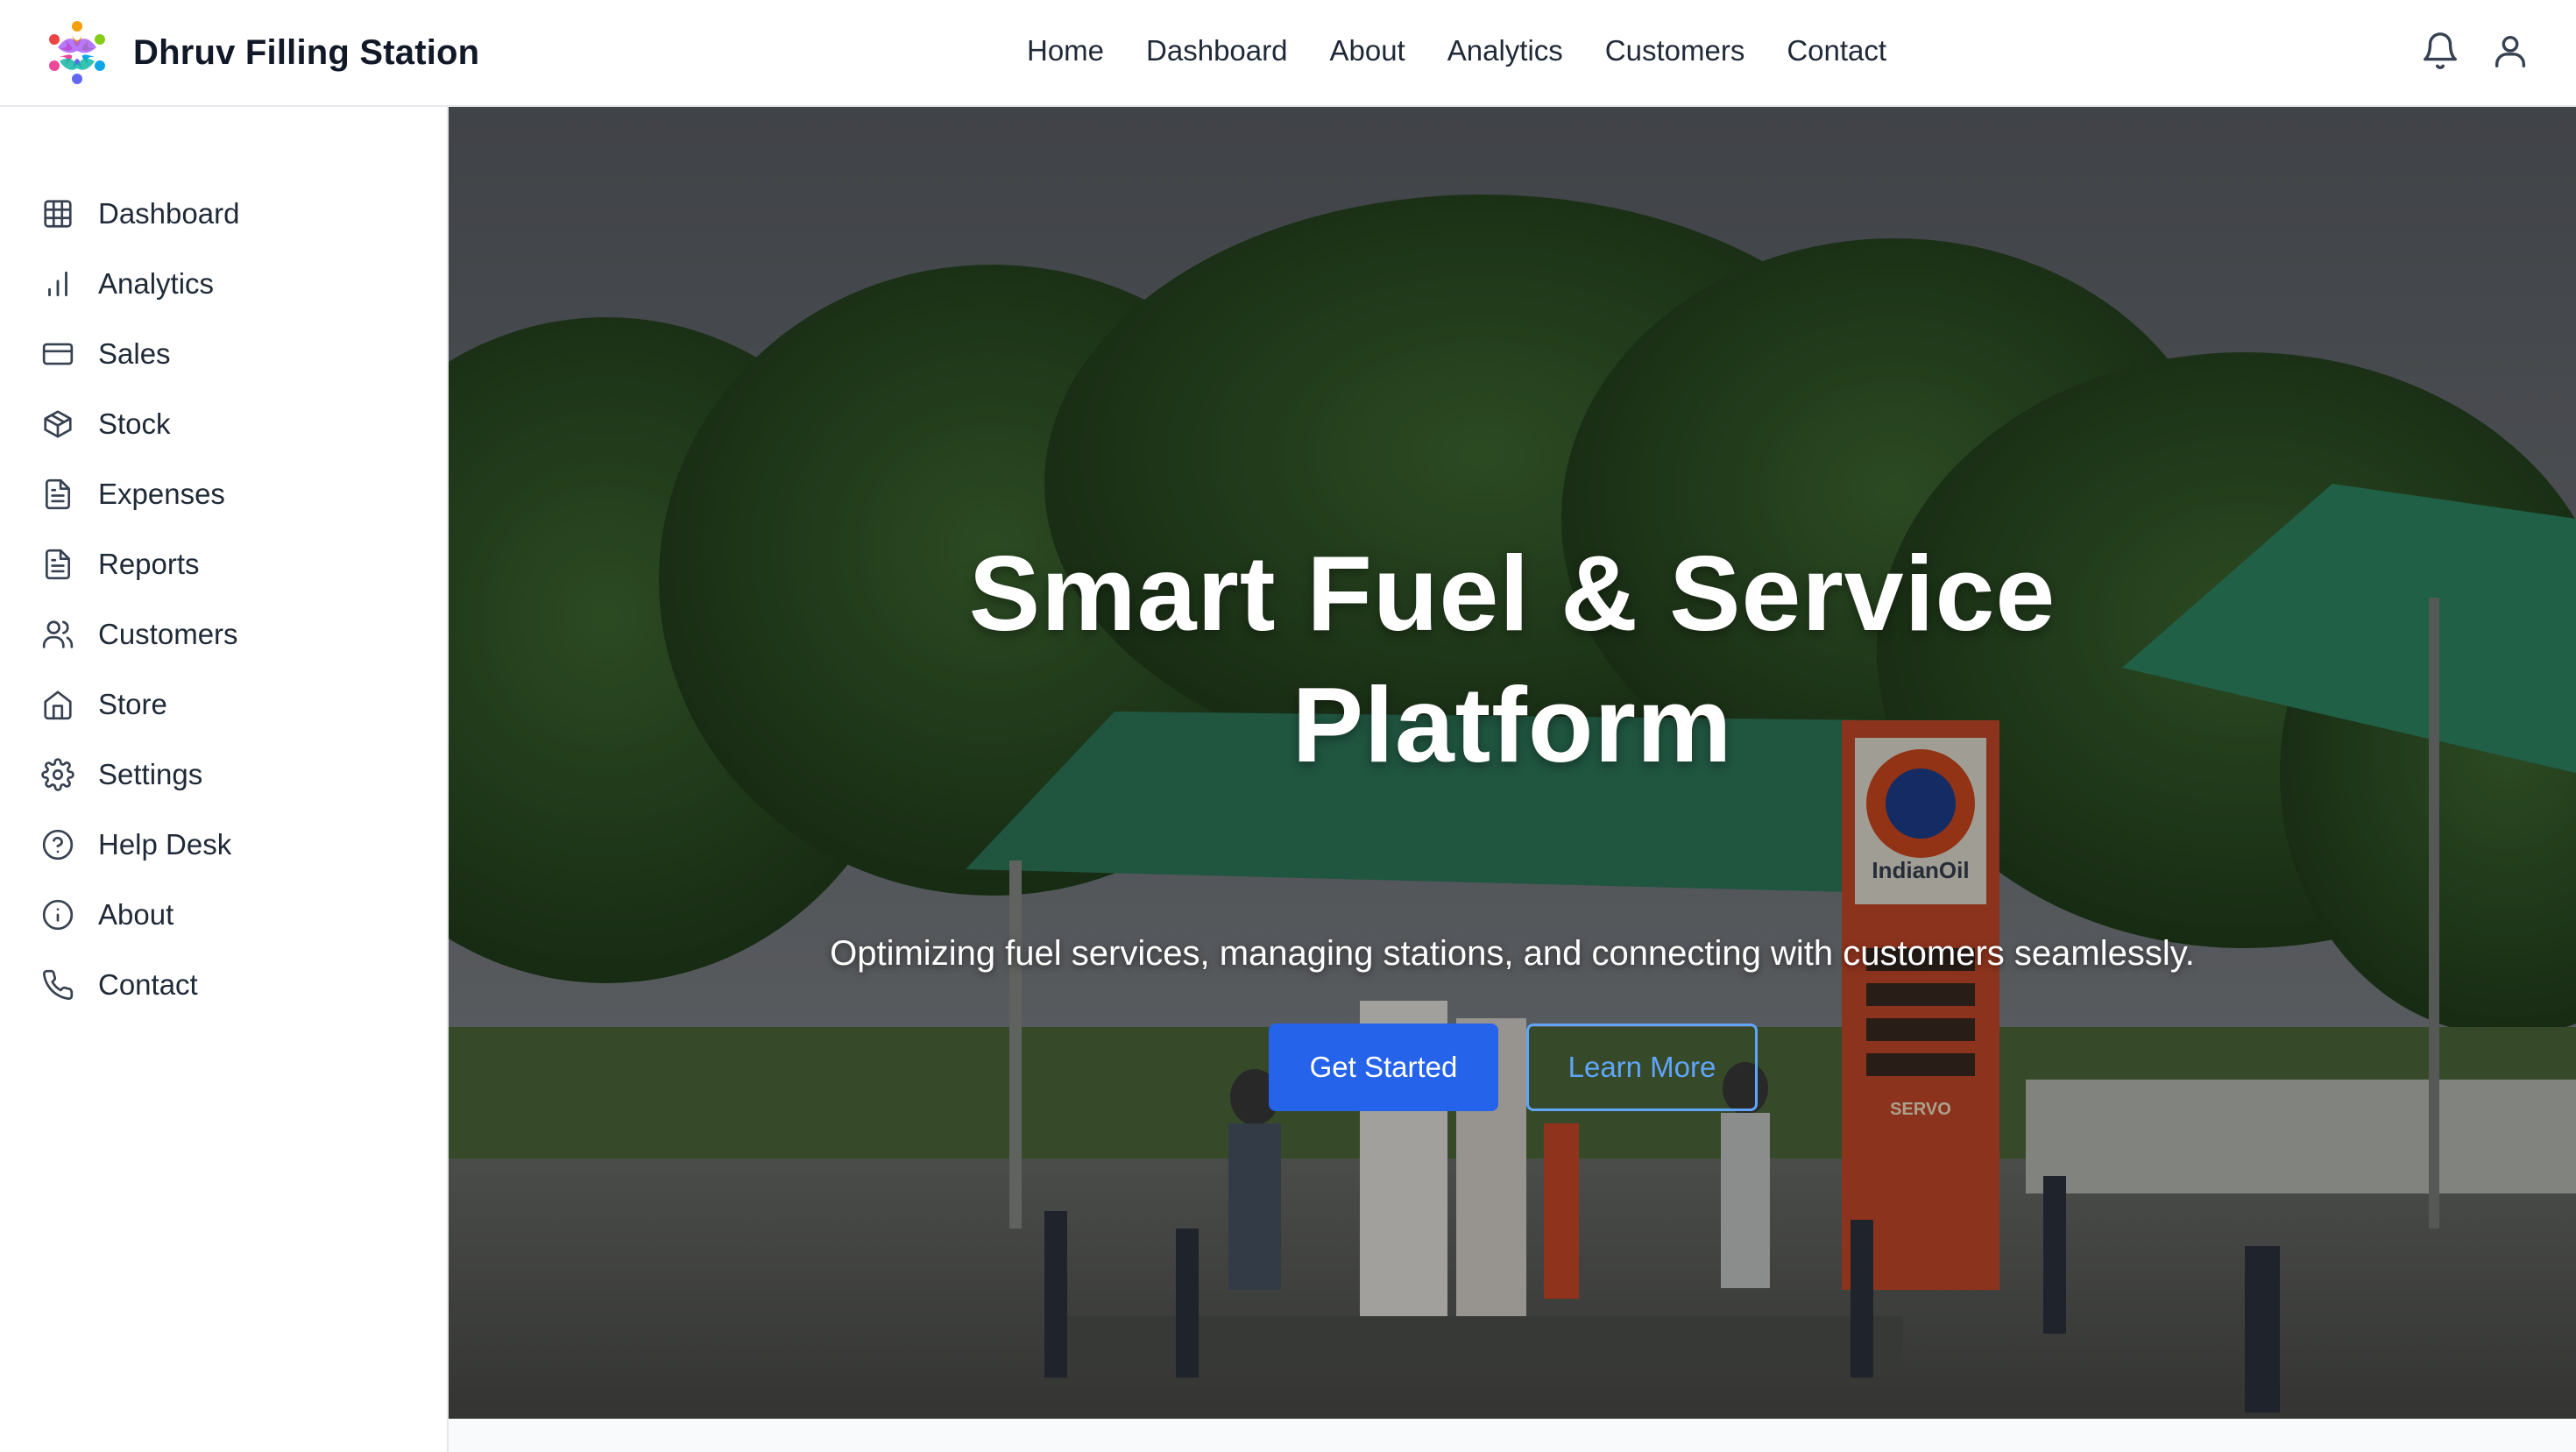  I want to click on sidebar-item-label: Dashboard, so click(169, 213).